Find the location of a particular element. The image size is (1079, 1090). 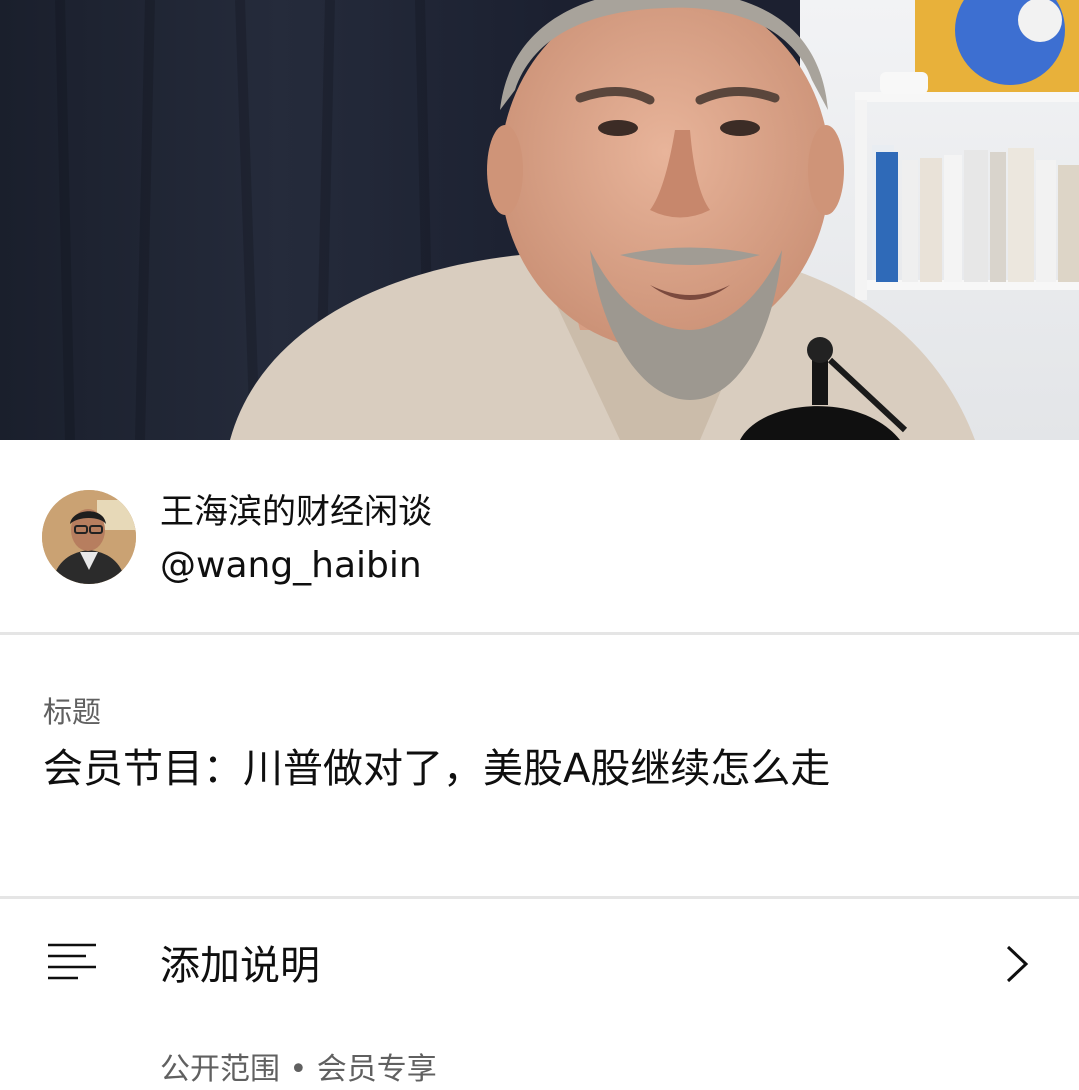

title-field-label: 标题 is located at coordinates (72, 712).